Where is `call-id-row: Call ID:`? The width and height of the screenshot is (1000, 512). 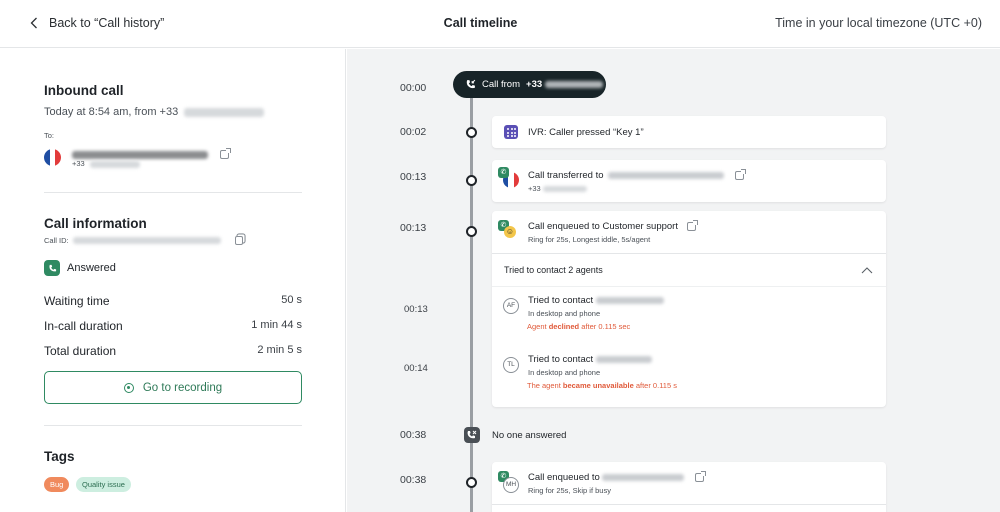
call-id-row: Call ID: is located at coordinates (143, 240).